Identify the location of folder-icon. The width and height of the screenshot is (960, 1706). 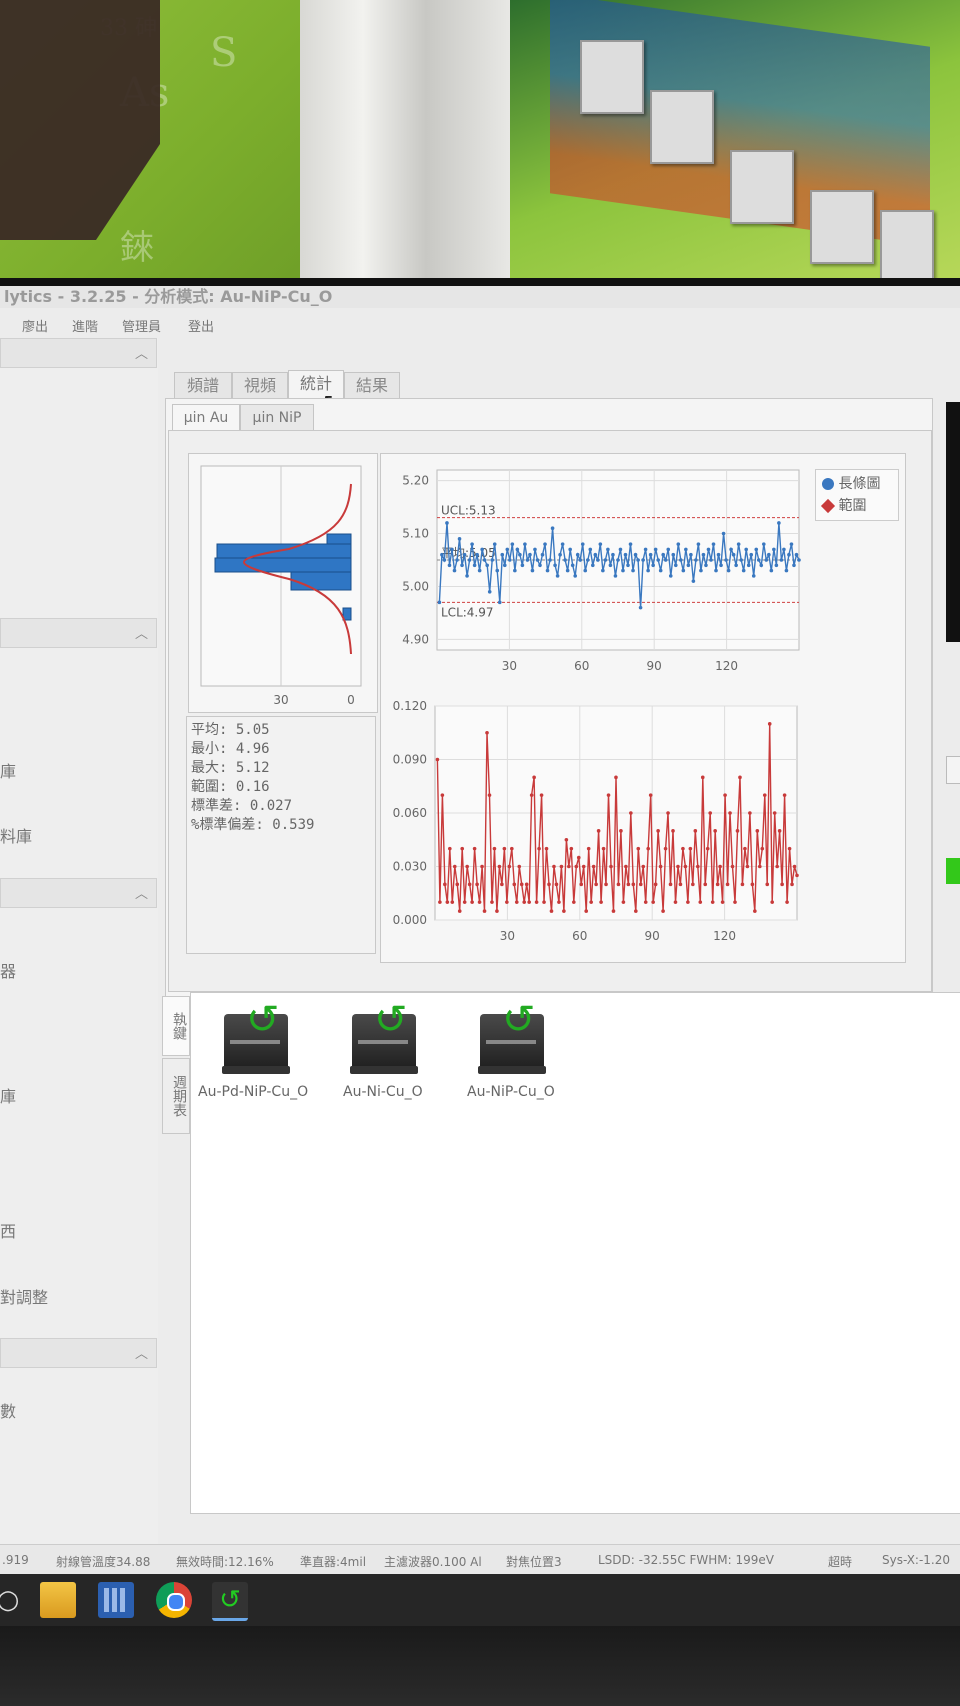
(58, 1600).